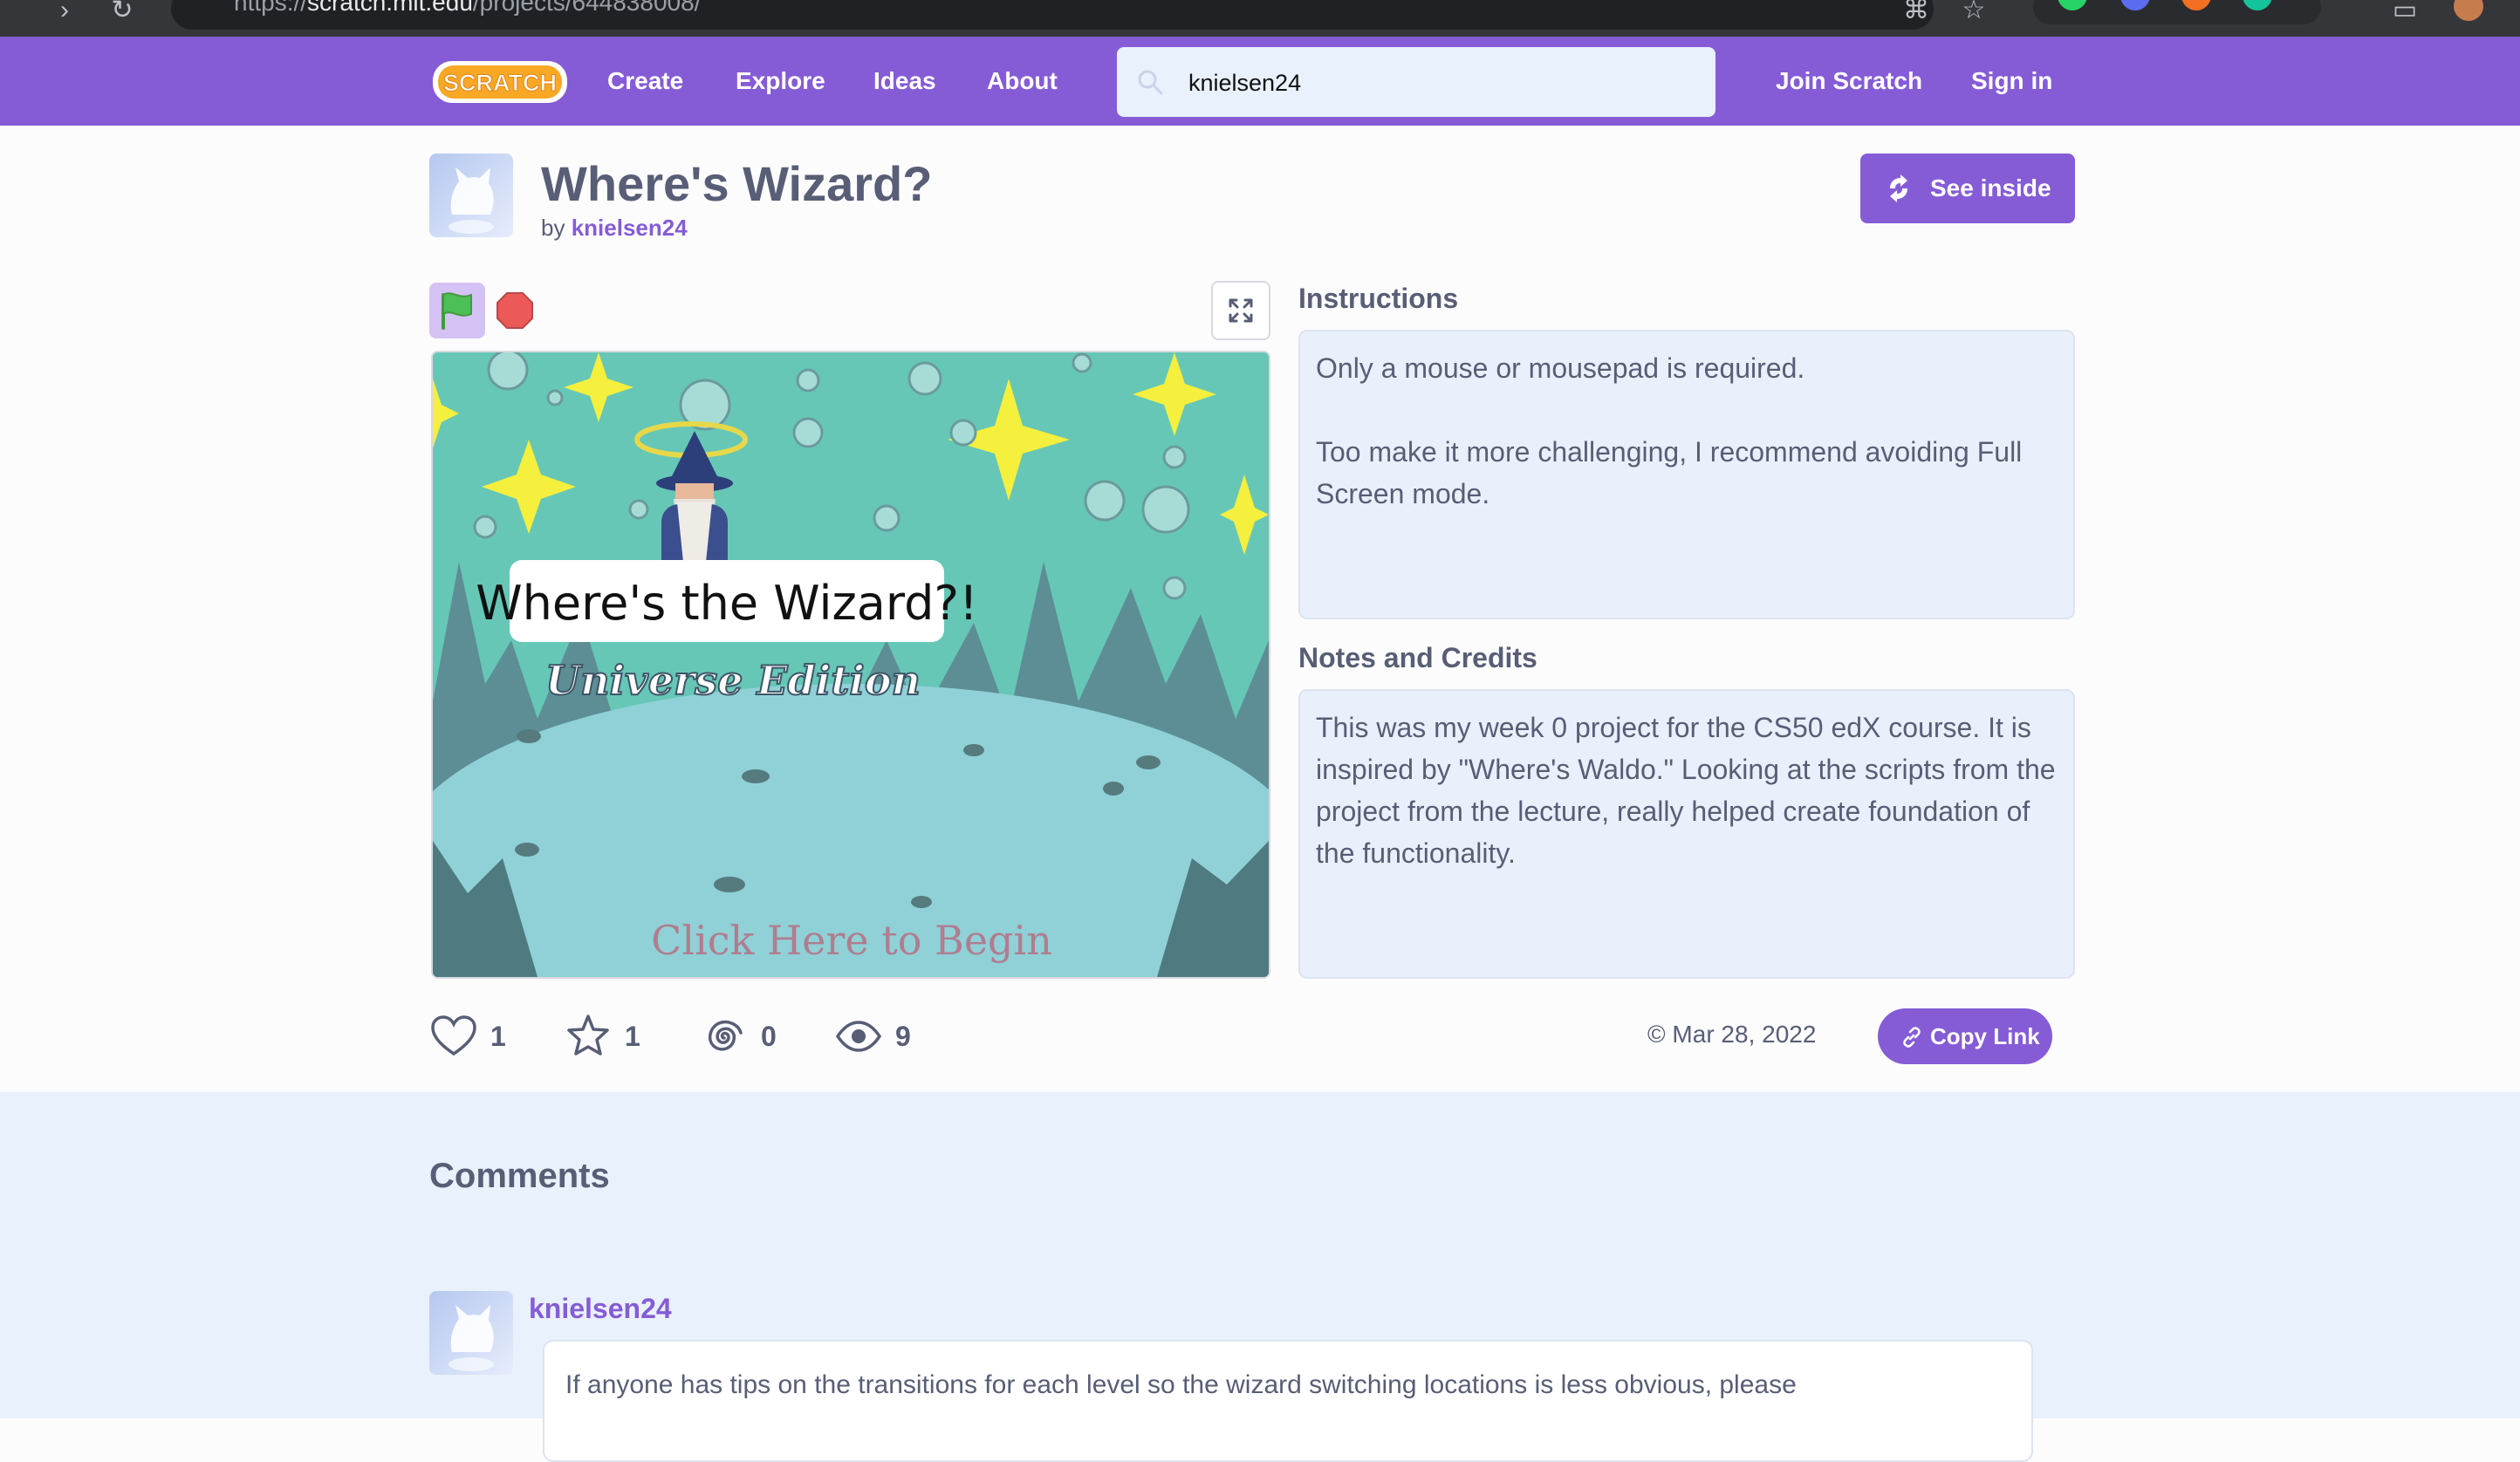  I want to click on remix-spiral-icon, so click(725, 1035).